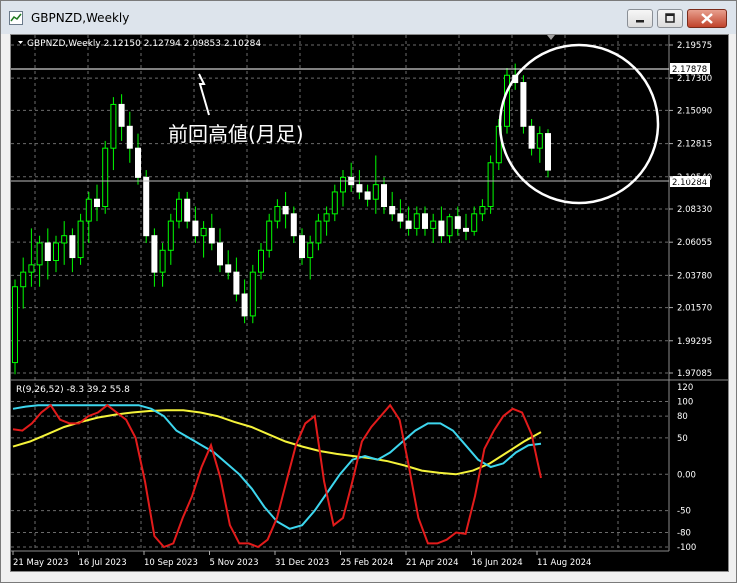 The height and width of the screenshot is (583, 737). I want to click on indicator-tick-label: -100, so click(686, 548).